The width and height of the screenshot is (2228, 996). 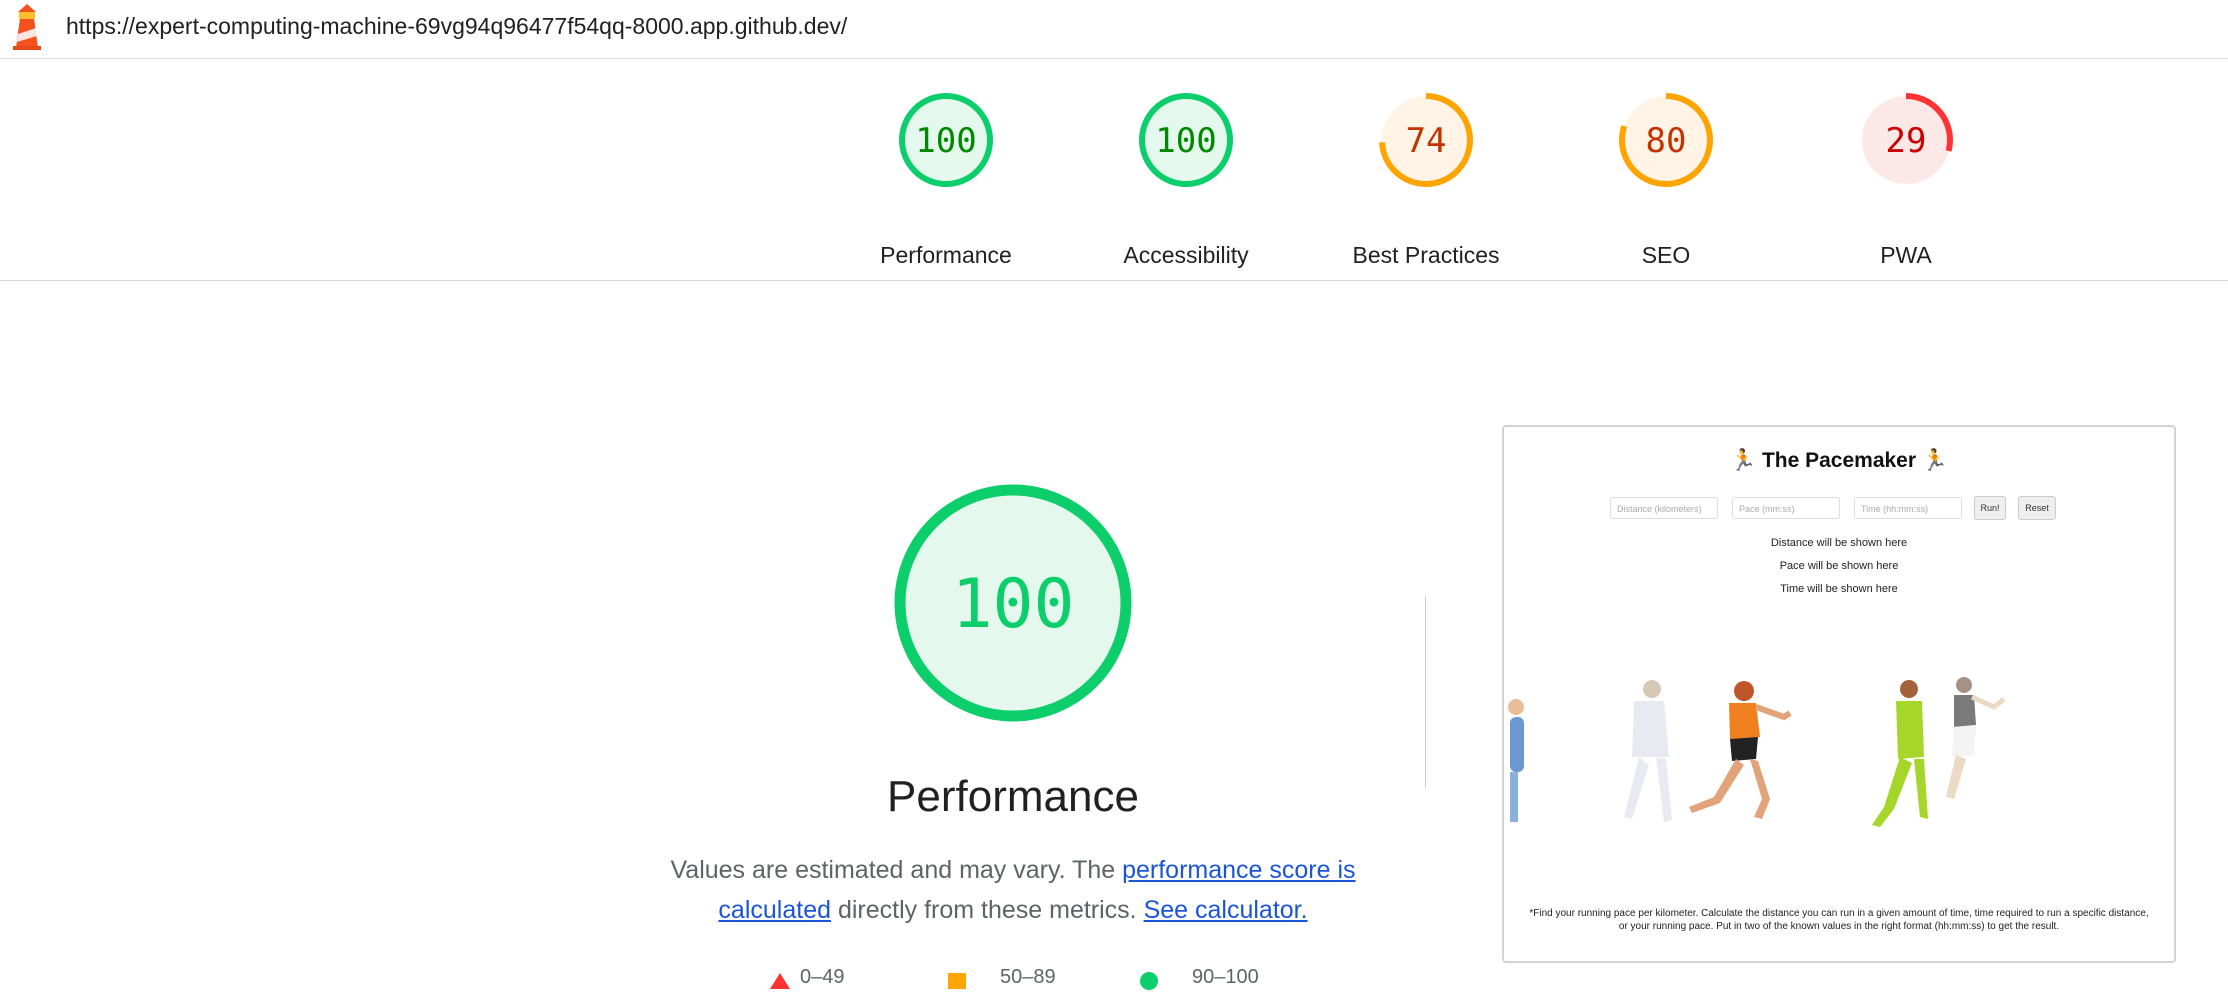 I want to click on distance-output: Distance will be shown here, so click(x=1839, y=543).